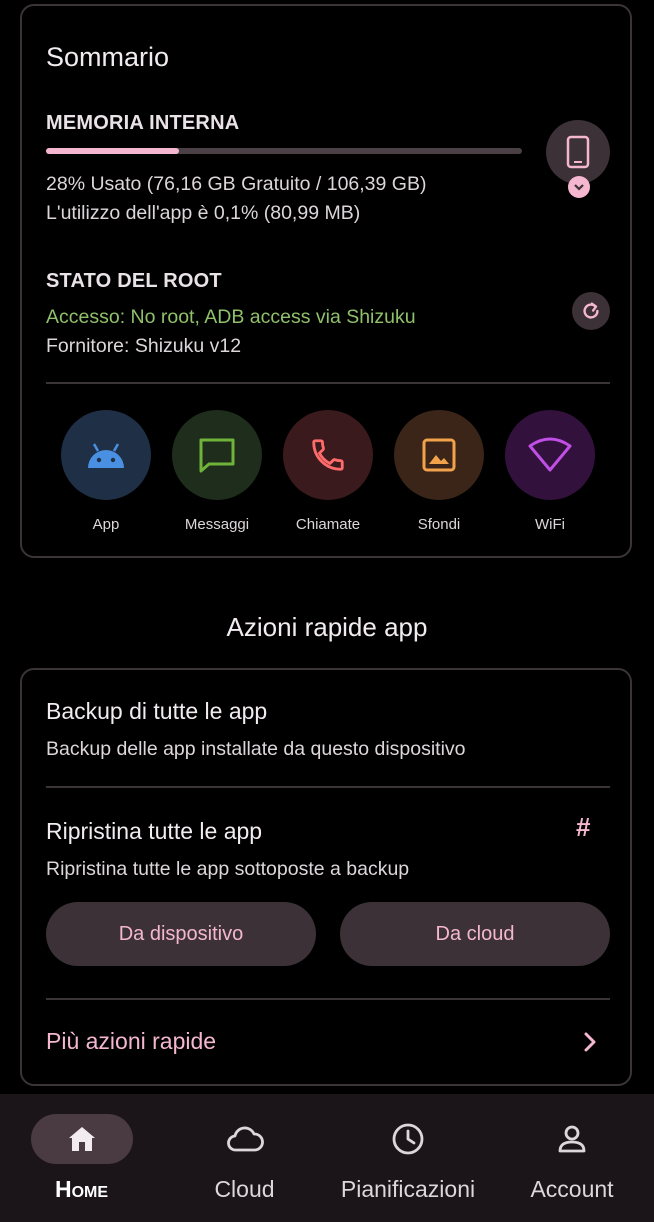 This screenshot has width=654, height=1222. I want to click on nav-item-cloud: Cloud, so click(244, 1158).